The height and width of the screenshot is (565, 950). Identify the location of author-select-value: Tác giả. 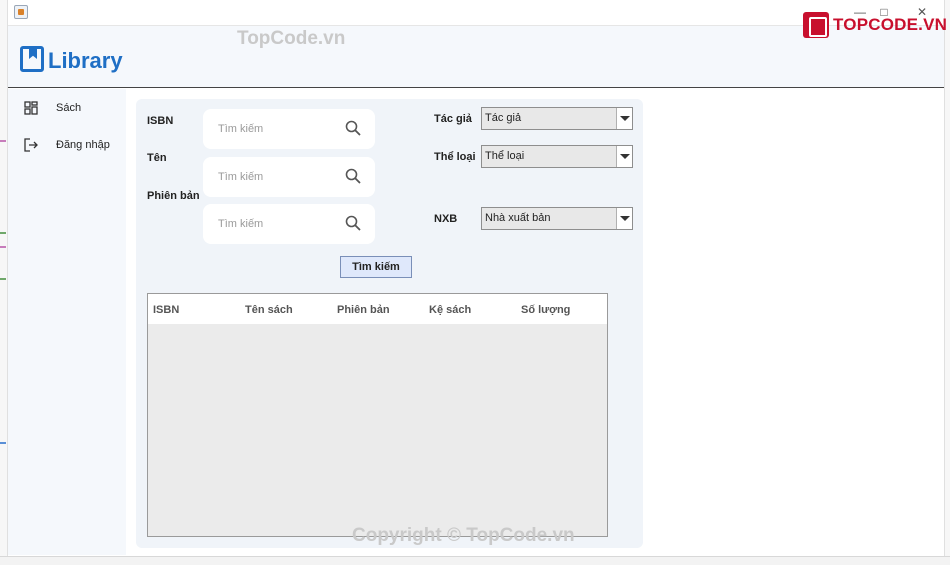
(503, 118).